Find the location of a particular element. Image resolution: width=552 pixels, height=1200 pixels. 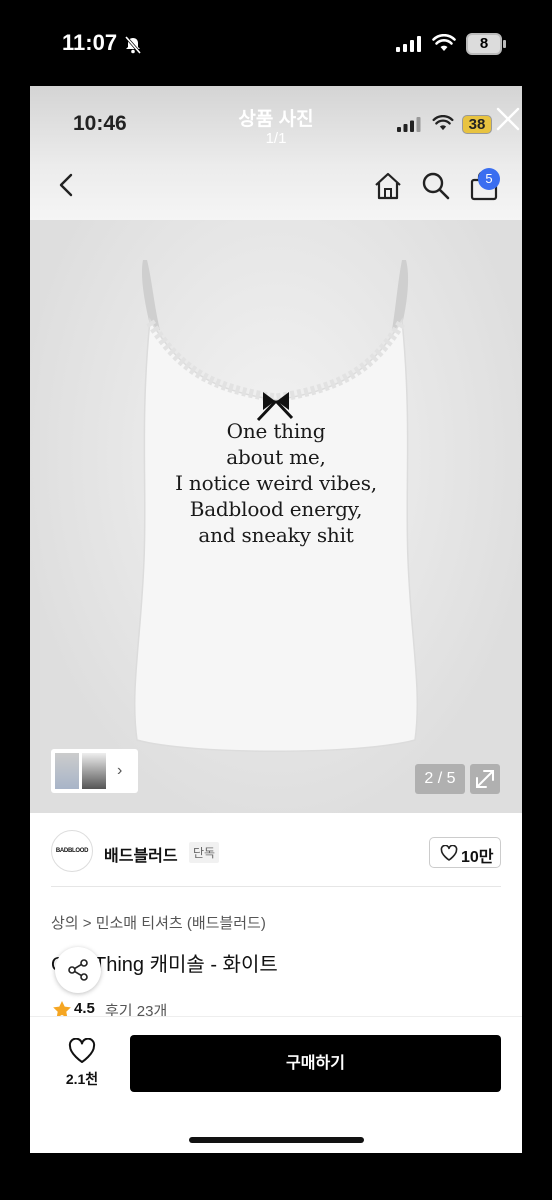

home-indicator is located at coordinates (276, 1140).